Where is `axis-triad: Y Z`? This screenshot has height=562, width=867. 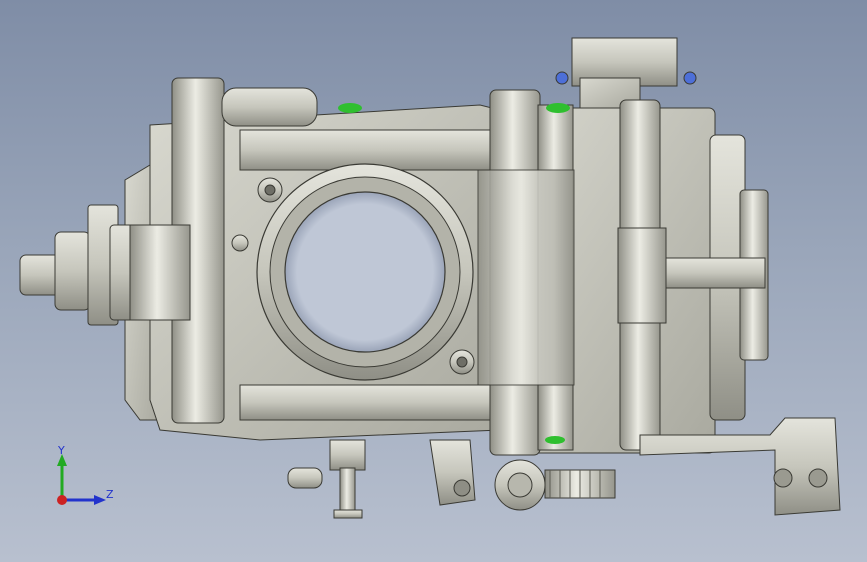 axis-triad: Y Z is located at coordinates (85, 474).